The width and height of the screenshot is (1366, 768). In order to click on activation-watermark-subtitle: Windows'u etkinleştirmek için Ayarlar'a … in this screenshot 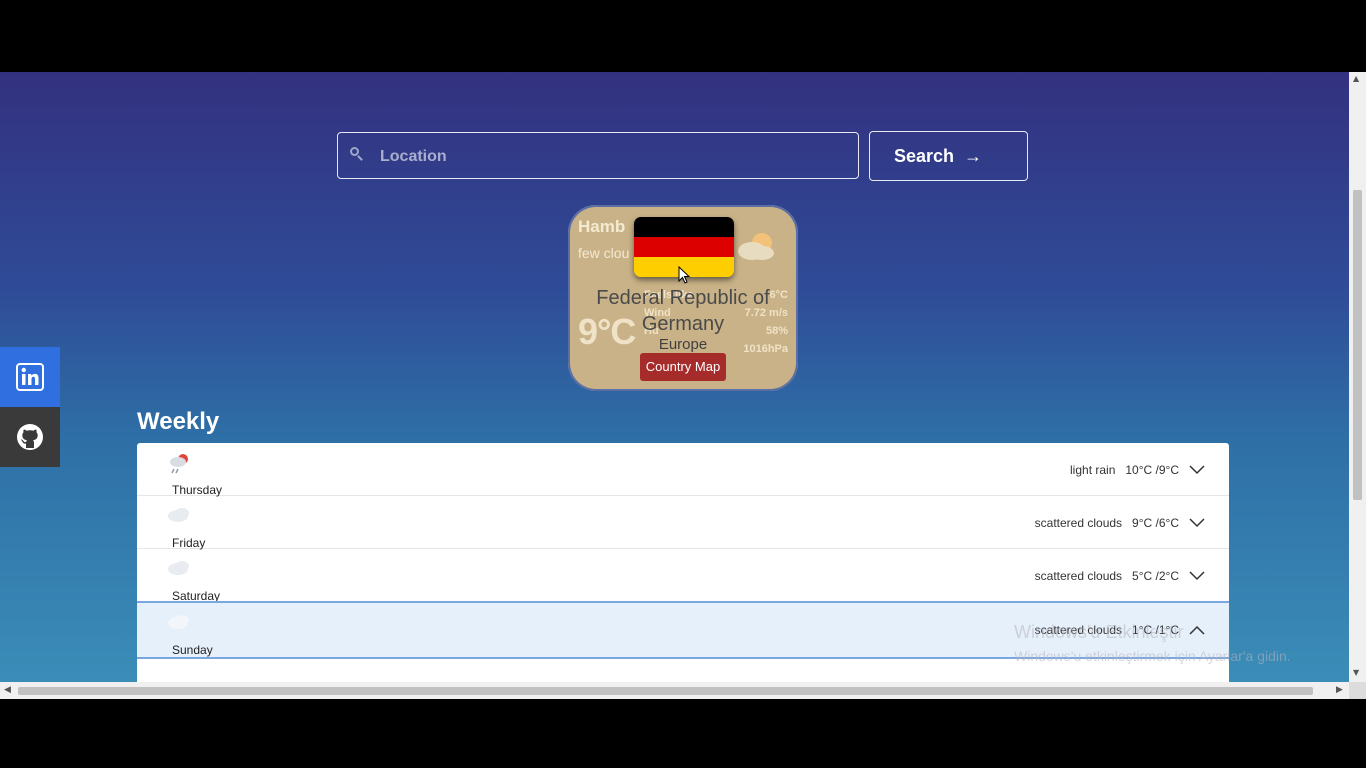, I will do `click(1152, 656)`.